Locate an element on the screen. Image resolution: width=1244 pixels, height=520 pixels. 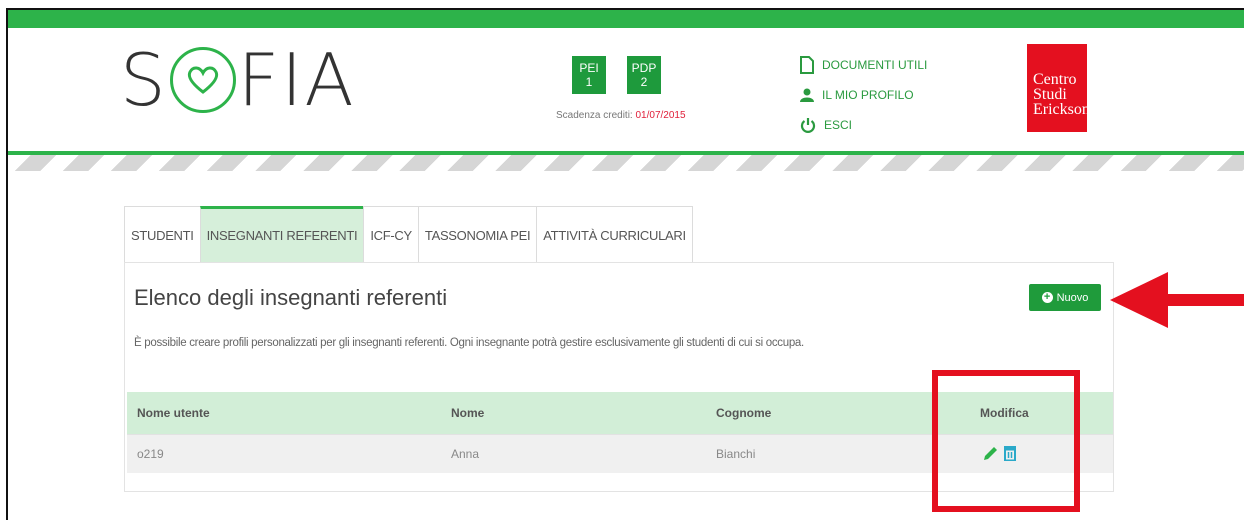
pdp-badge: PDP 2 is located at coordinates (644, 75).